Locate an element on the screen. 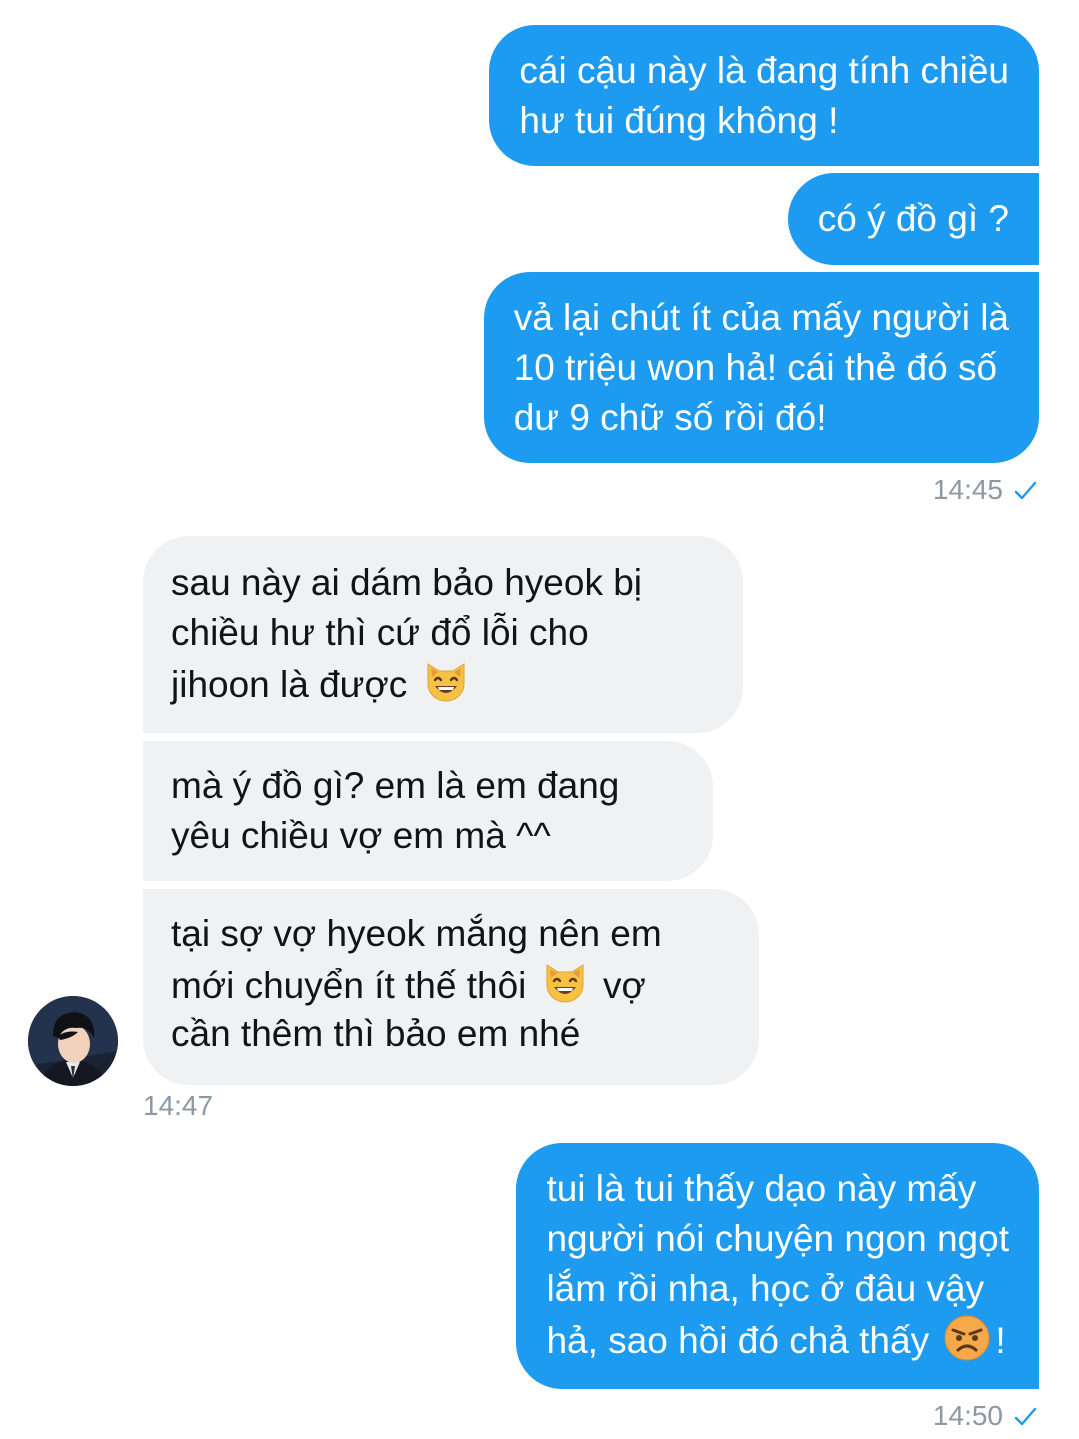 This screenshot has width=1079, height=1439. message-text: 10 triệu won hả! cái thẻ đó số is located at coordinates (755, 367).